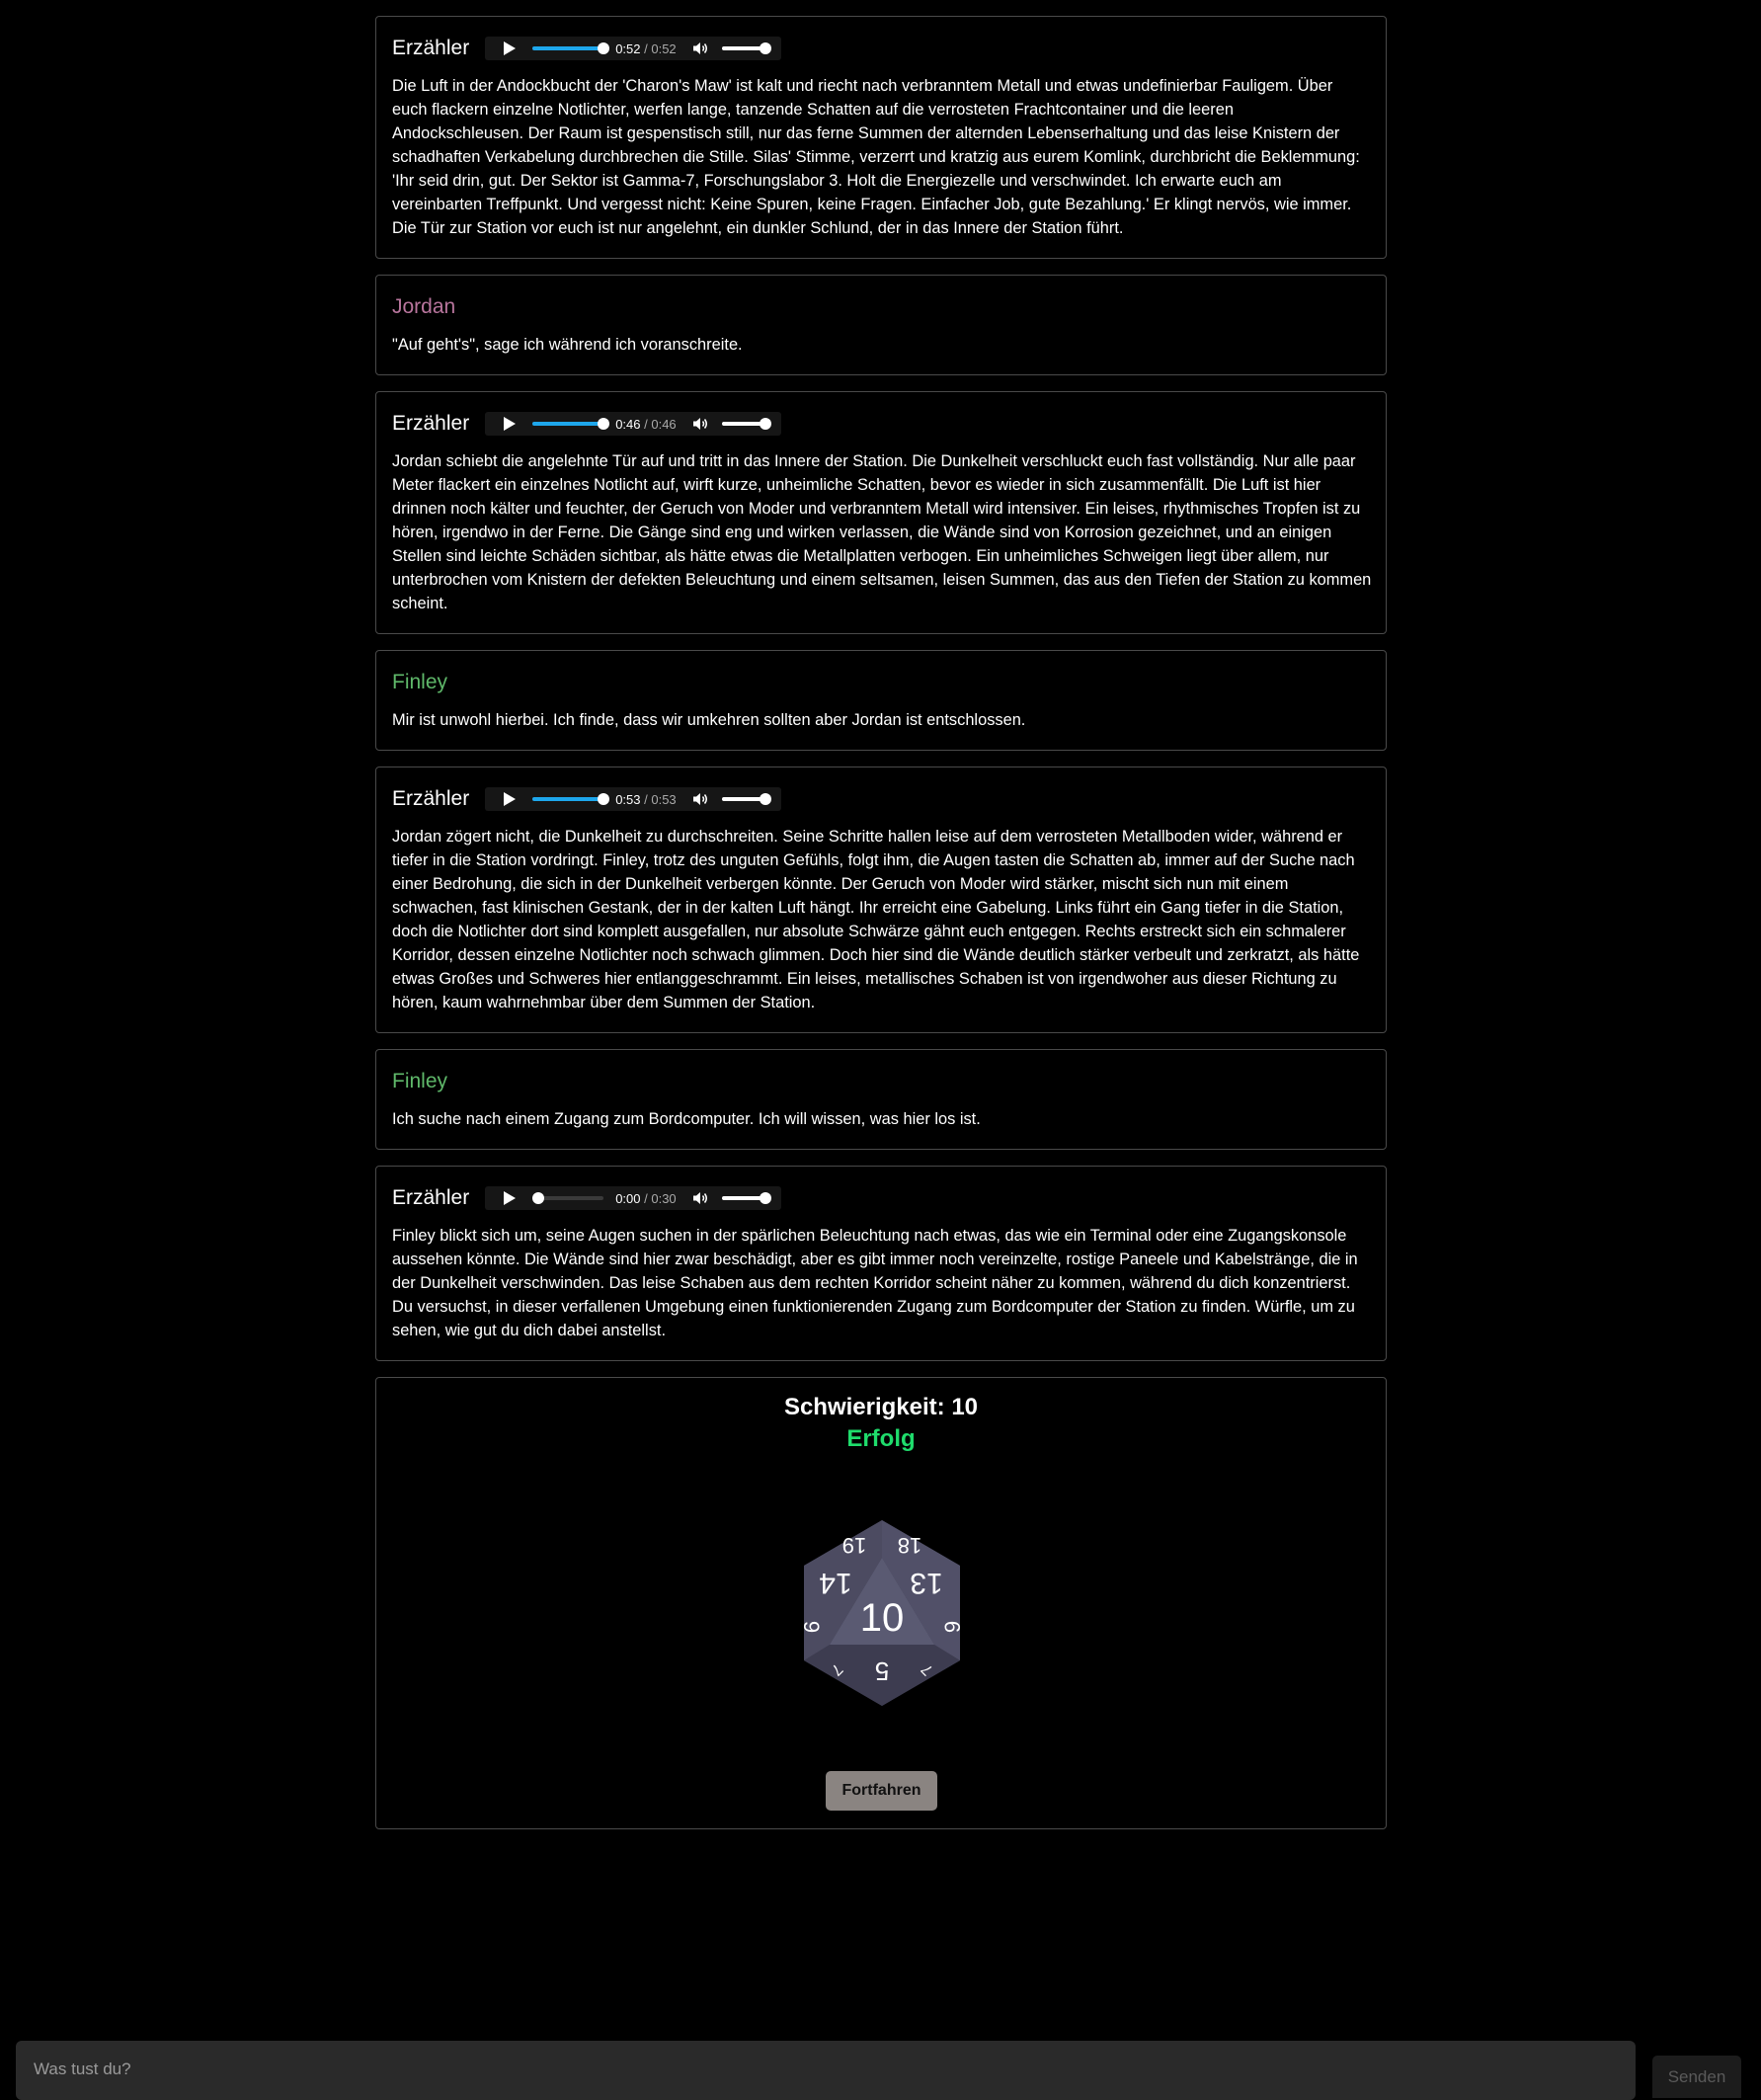  I want to click on audio-time: 0:46 / 0:46, so click(646, 424).